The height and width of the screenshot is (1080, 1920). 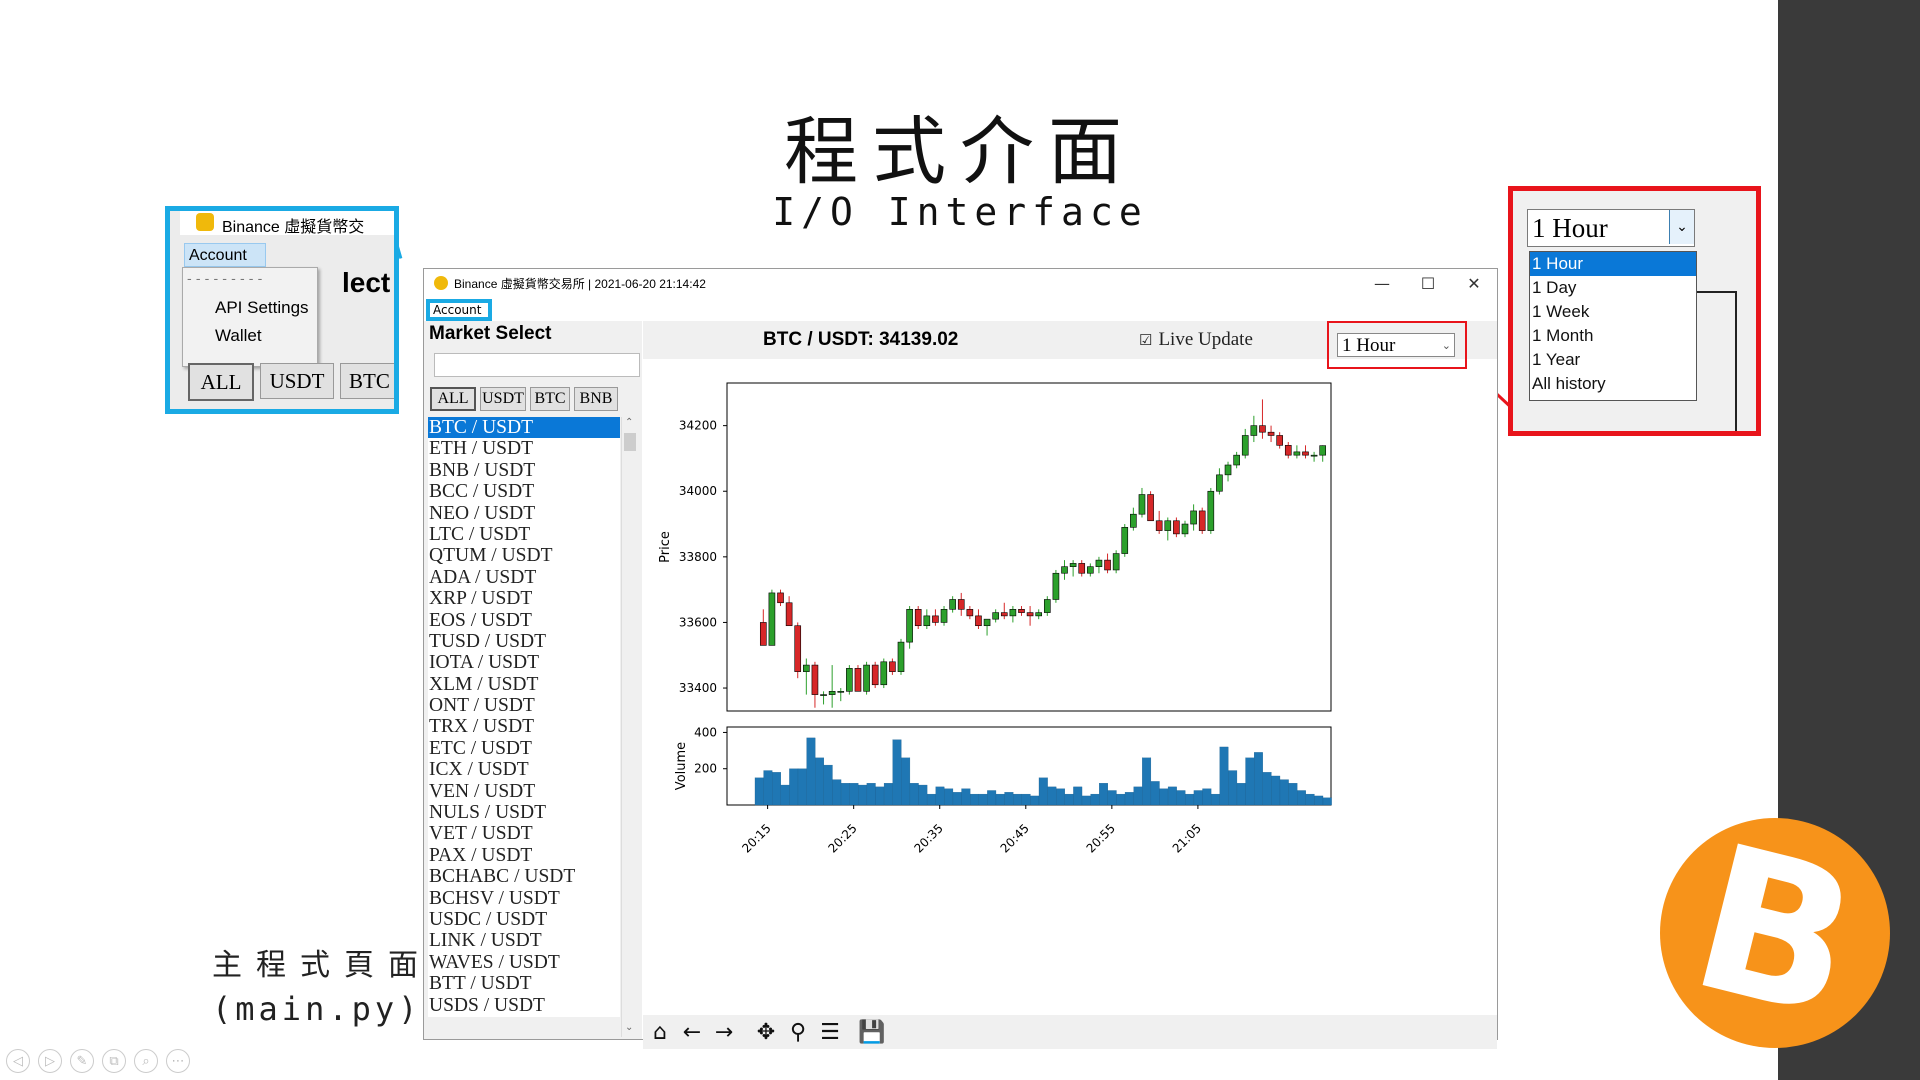 What do you see at coordinates (665, 547) in the screenshot?
I see `price-axis-label: Price` at bounding box center [665, 547].